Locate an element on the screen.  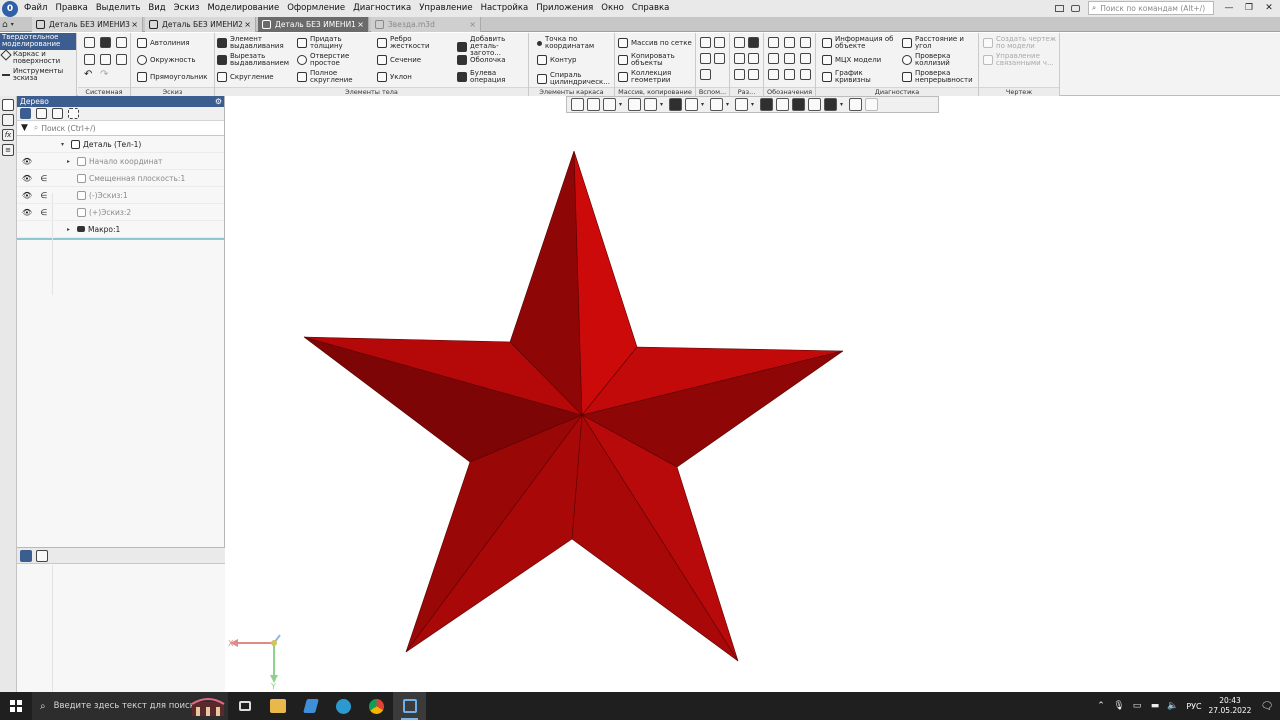
kompas-app is located at coordinates (409, 706).